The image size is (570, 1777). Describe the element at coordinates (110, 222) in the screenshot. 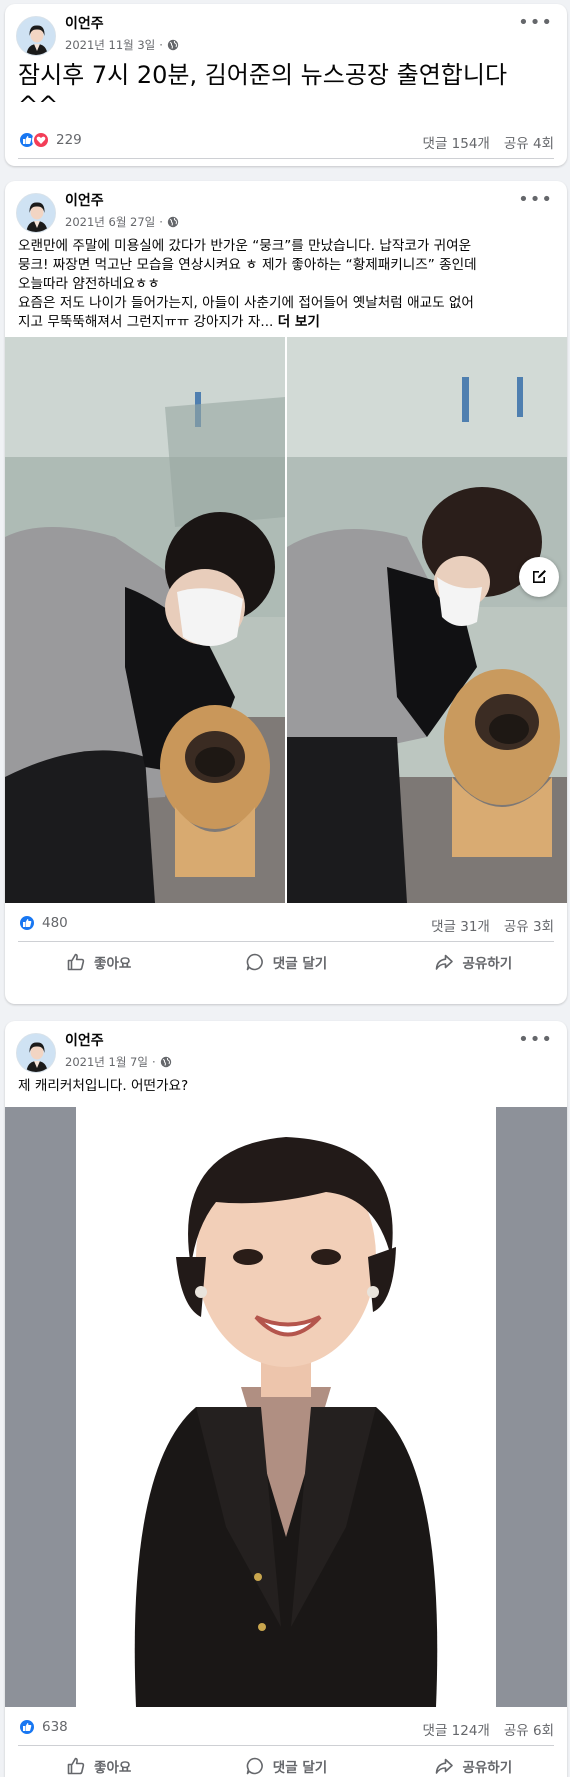

I see `post-date: 2021년 6월 27일` at that location.